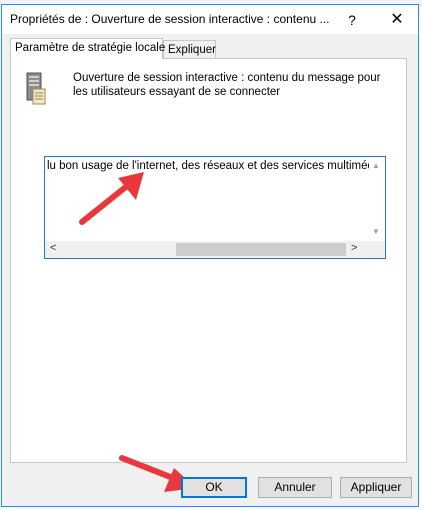 The width and height of the screenshot is (422, 510). Describe the element at coordinates (352, 20) in the screenshot. I see `help-button: ?` at that location.